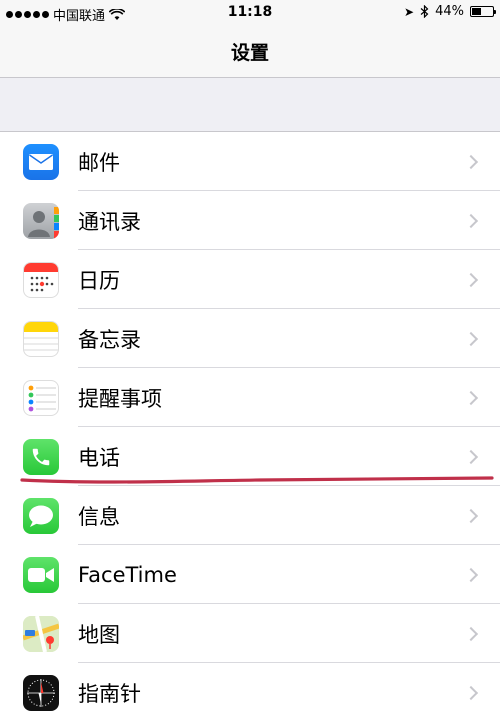 This screenshot has height=711, width=500. What do you see at coordinates (41, 220) in the screenshot?
I see `contacts-icon` at bounding box center [41, 220].